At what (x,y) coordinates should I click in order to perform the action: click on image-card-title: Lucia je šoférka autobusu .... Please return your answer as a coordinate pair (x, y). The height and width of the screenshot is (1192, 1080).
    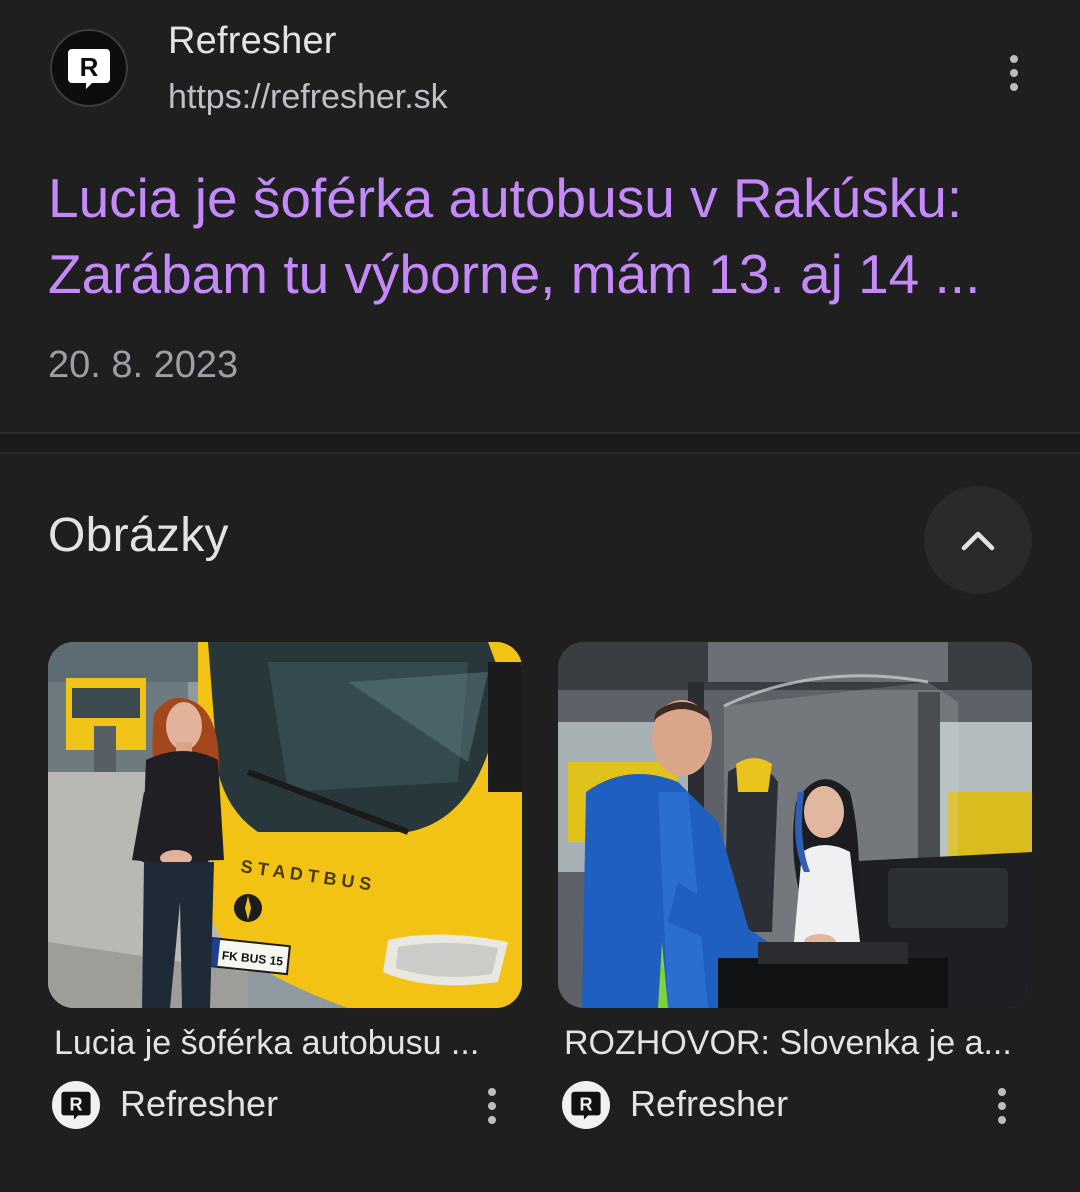
    Looking at the image, I should click on (285, 1043).